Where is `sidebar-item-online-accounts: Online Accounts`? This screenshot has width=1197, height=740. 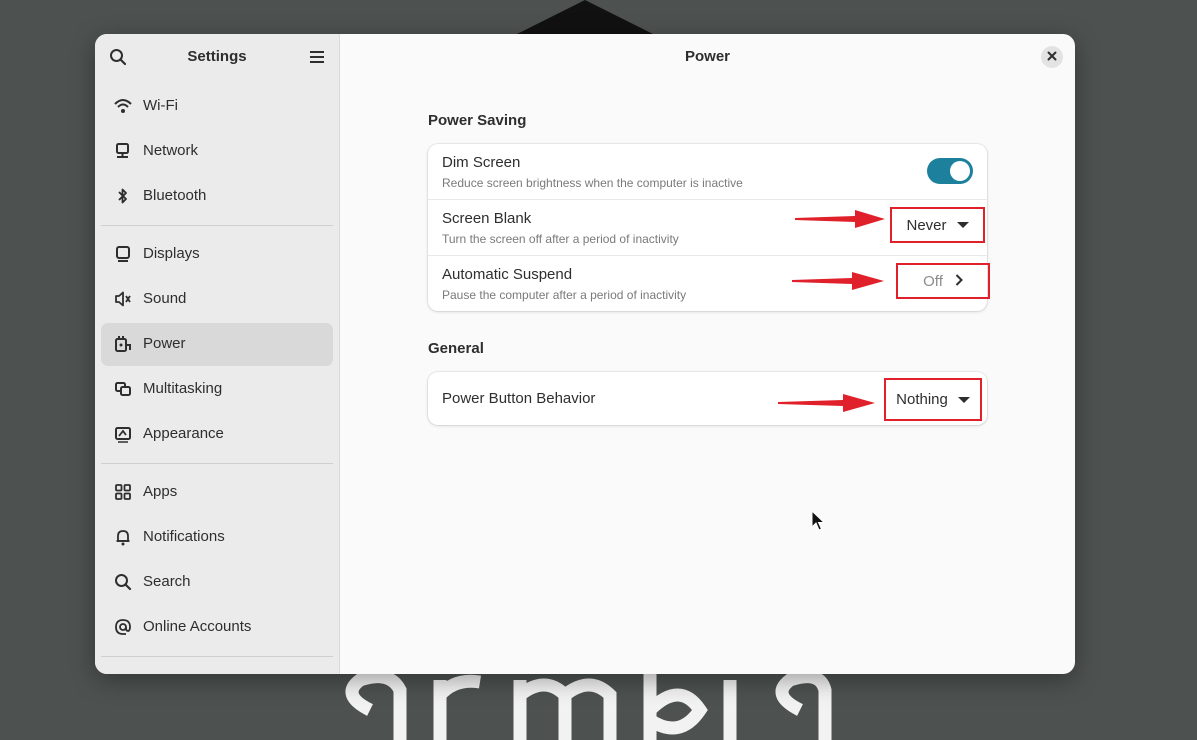 sidebar-item-online-accounts: Online Accounts is located at coordinates (217, 627).